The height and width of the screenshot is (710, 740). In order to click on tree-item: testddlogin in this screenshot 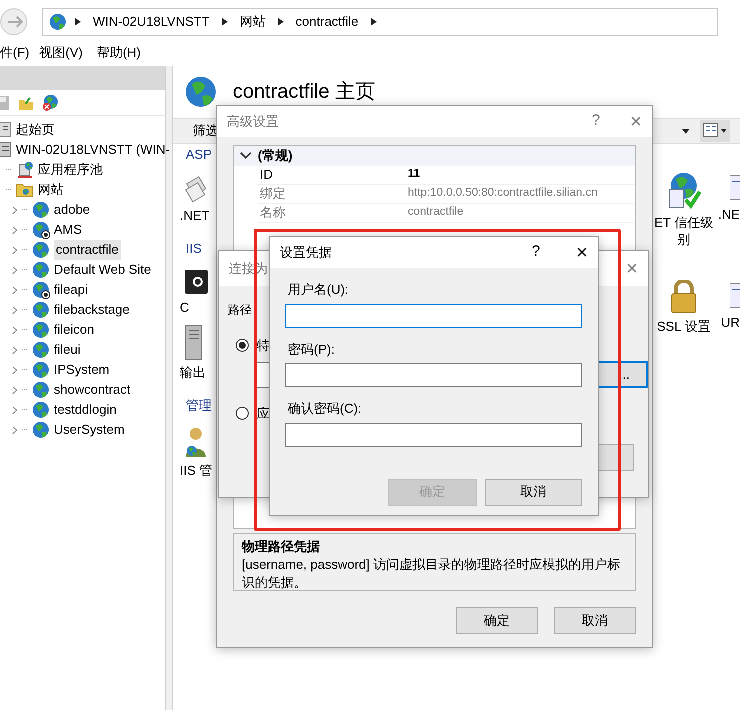, I will do `click(85, 410)`.